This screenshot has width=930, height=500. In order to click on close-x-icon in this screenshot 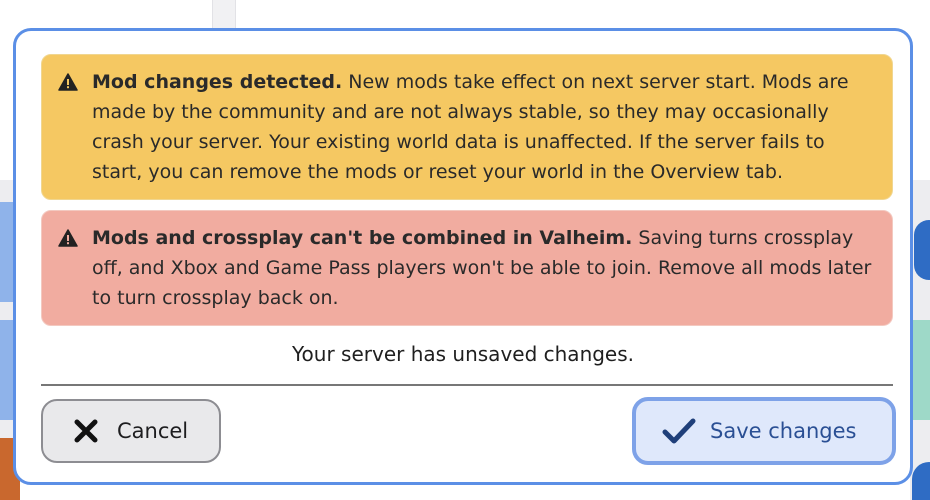, I will do `click(86, 431)`.